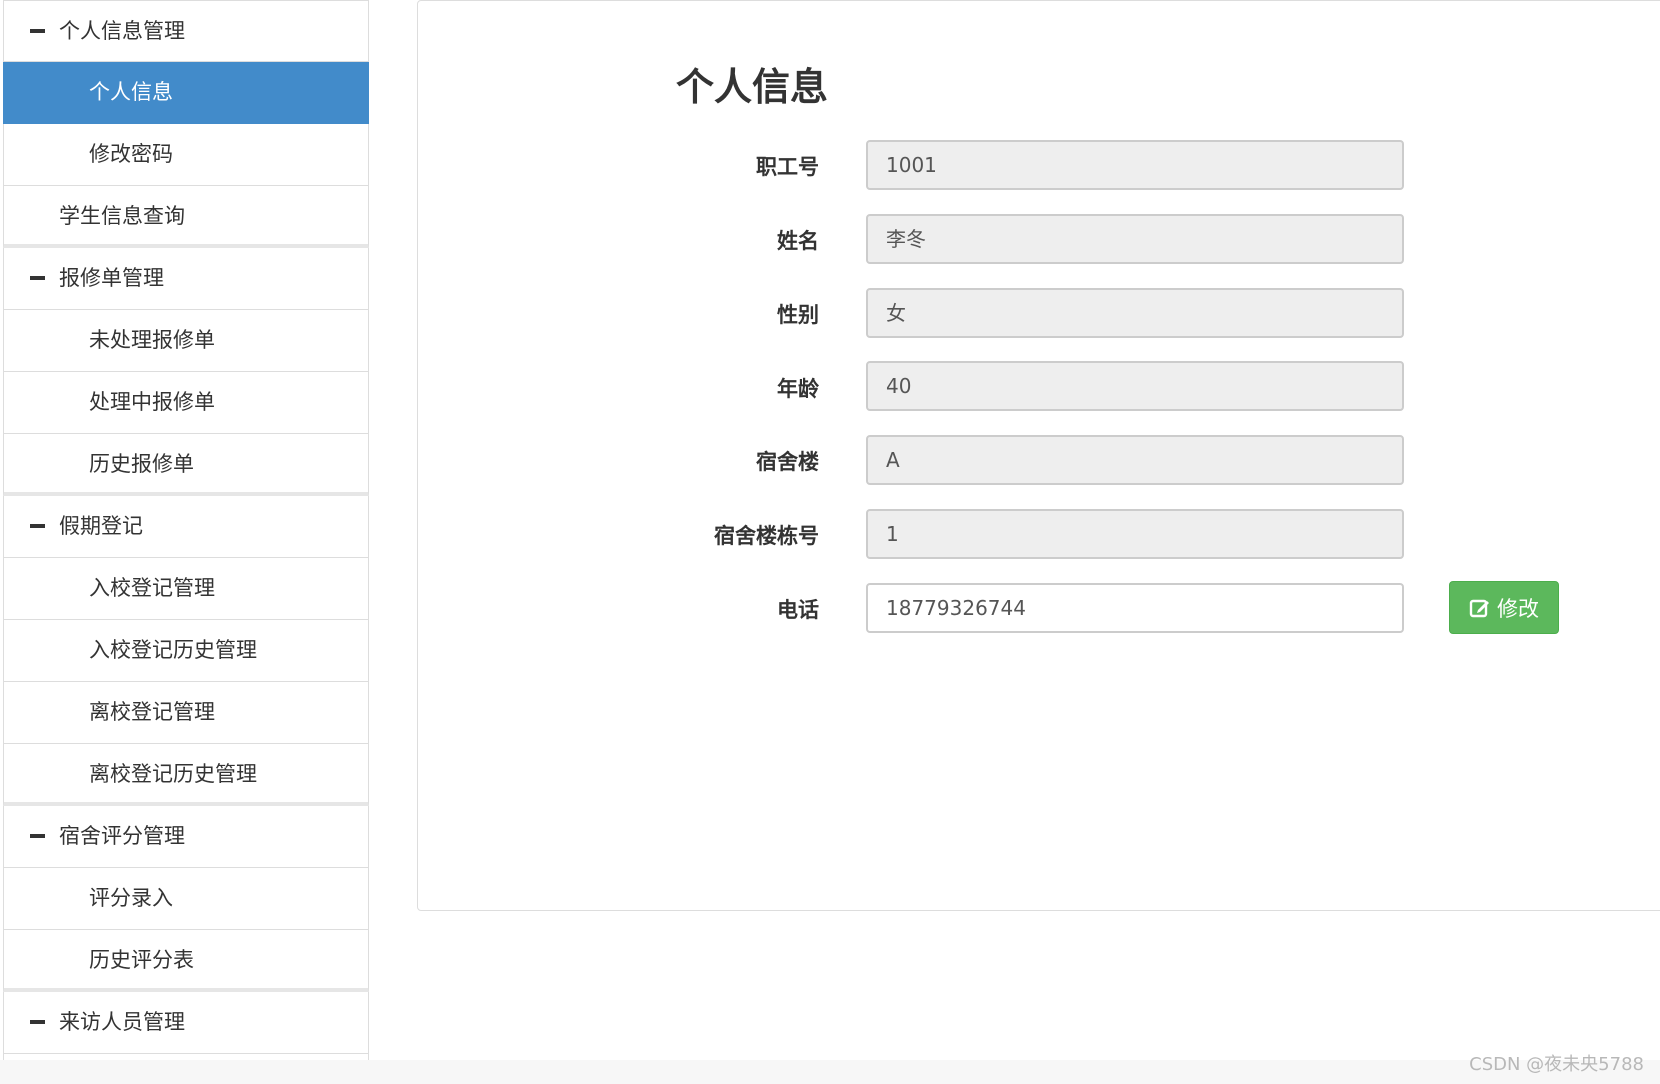 This screenshot has width=1660, height=1084. I want to click on sidebar-item-leave-school: 离校登记管理, so click(186, 713).